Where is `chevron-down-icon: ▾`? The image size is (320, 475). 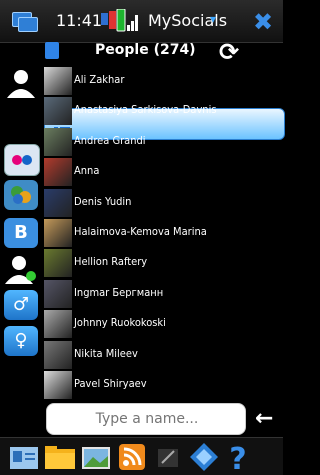
chevron-down-icon: ▾ is located at coordinates (213, 19).